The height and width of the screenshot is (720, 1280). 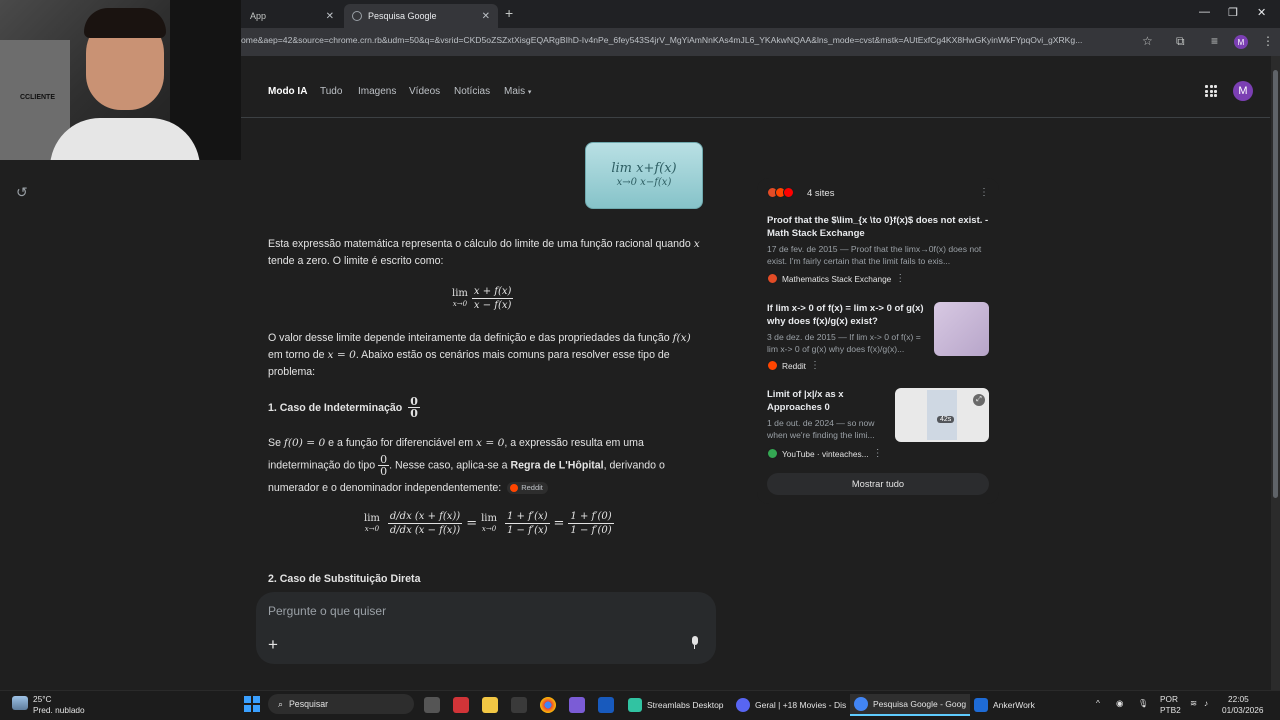 I want to click on formula2-num1: d/dx (x + f(x)), so click(x=425, y=517).